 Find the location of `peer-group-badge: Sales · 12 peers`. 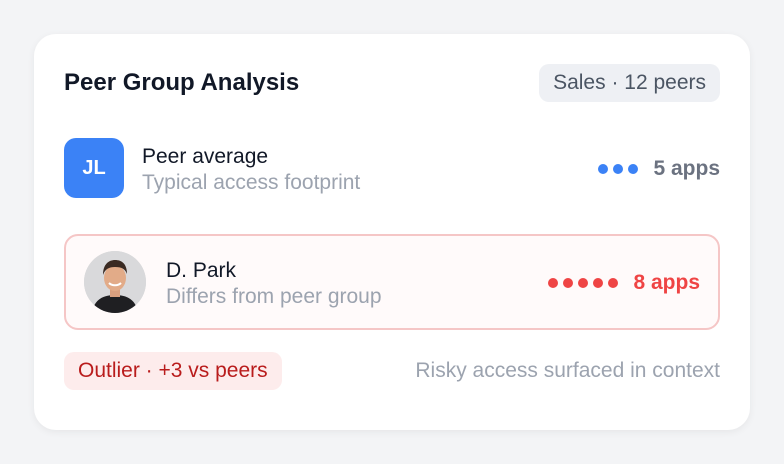

peer-group-badge: Sales · 12 peers is located at coordinates (629, 83).